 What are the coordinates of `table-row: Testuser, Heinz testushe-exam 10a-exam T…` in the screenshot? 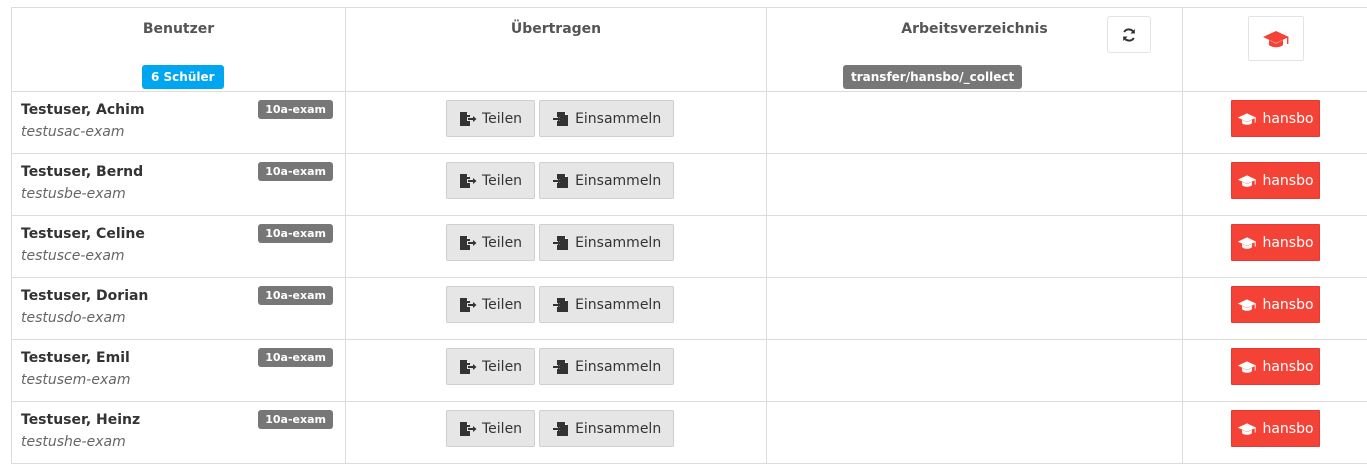 It's located at (689, 433).